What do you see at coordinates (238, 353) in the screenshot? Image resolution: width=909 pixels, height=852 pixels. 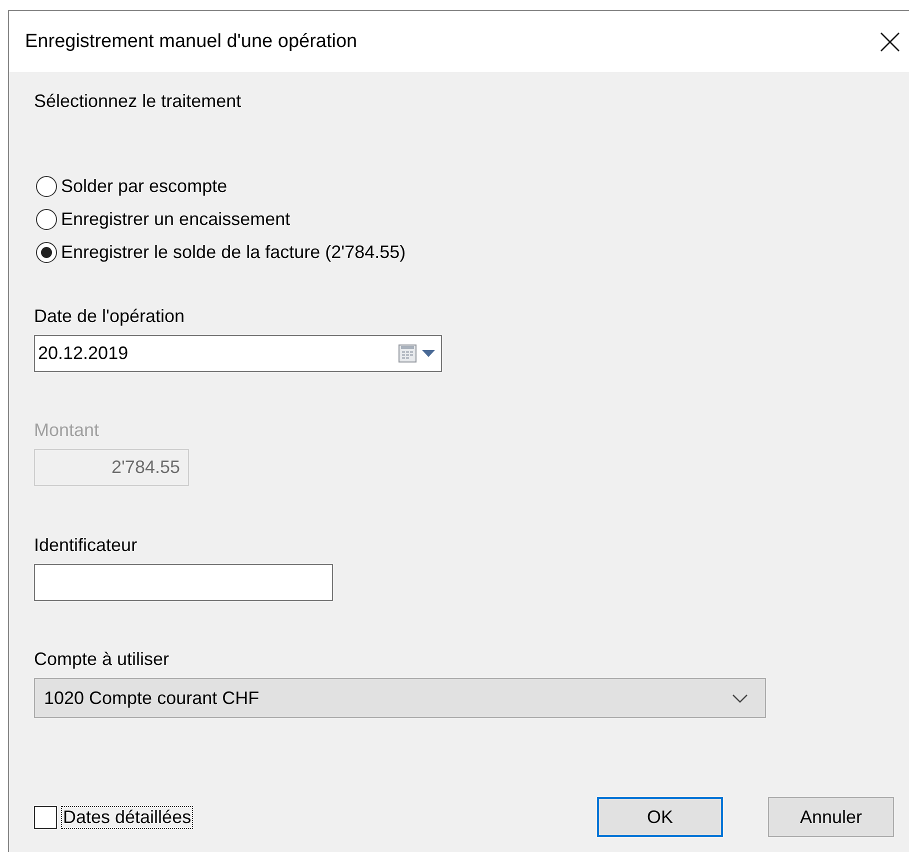 I see `date-field: 20.12.2019` at bounding box center [238, 353].